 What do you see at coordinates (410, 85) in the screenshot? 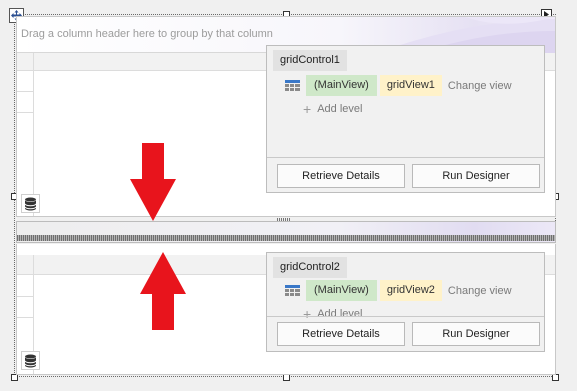
I see `view-name-label: gridView1` at bounding box center [410, 85].